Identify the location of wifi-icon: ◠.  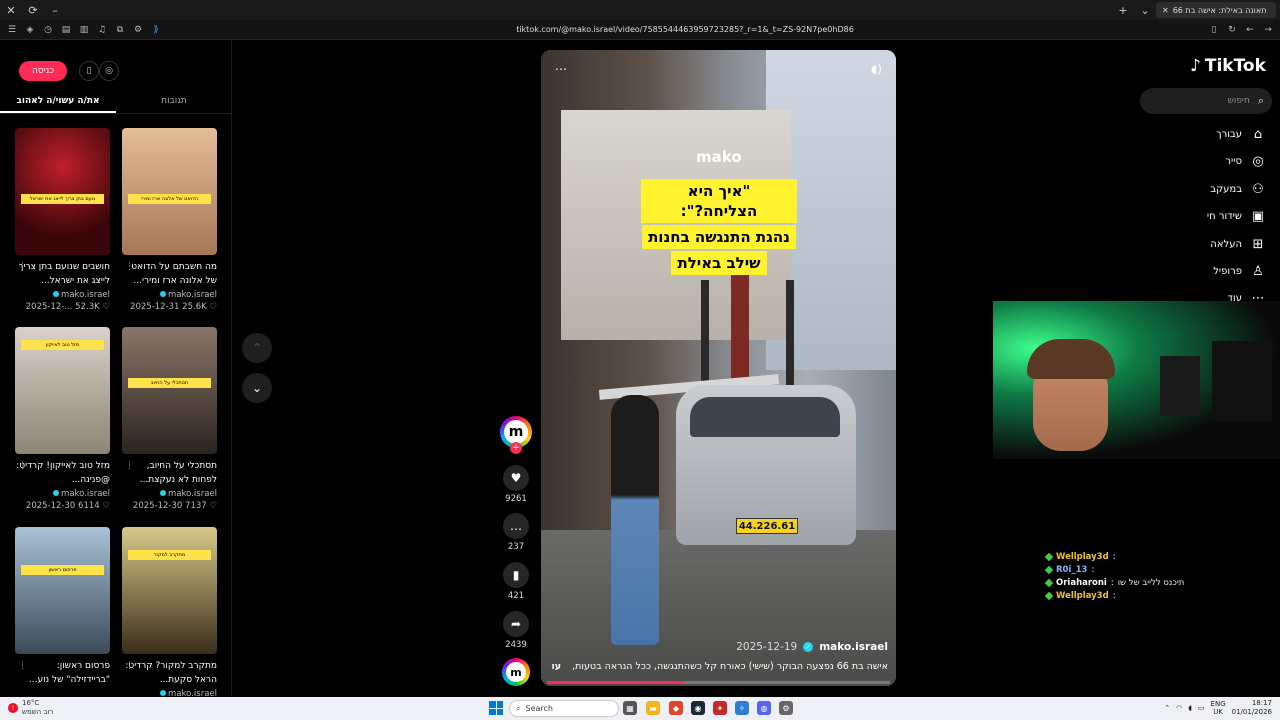
(1179, 708).